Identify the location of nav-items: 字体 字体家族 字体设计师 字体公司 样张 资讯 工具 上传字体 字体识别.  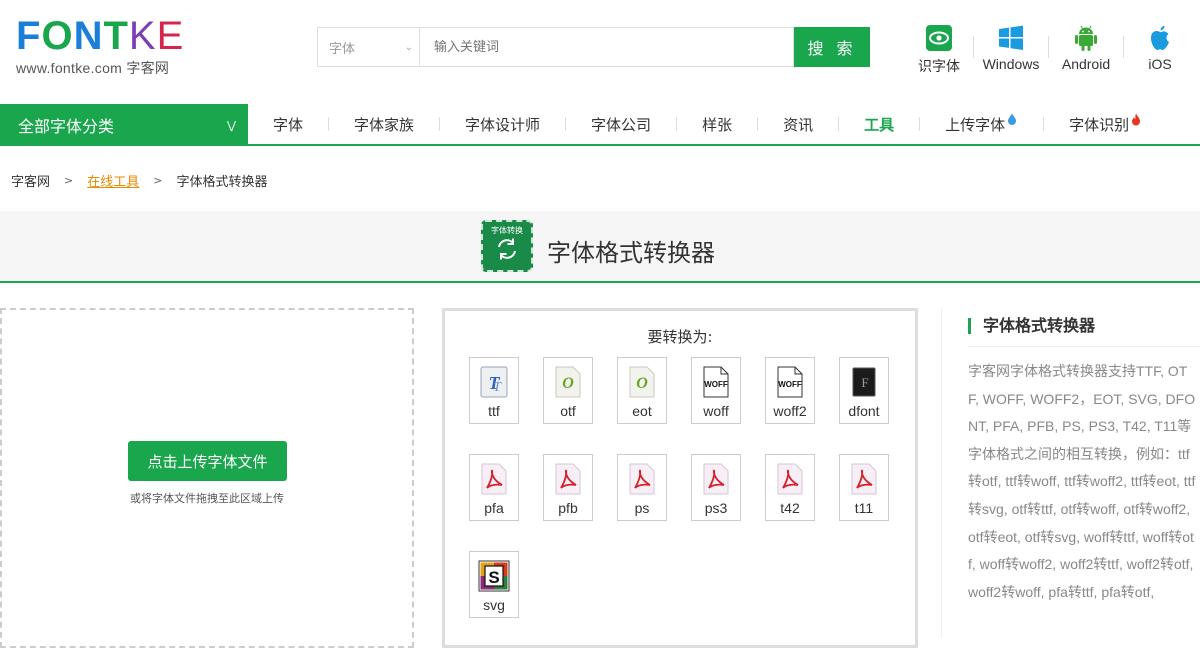
(707, 124).